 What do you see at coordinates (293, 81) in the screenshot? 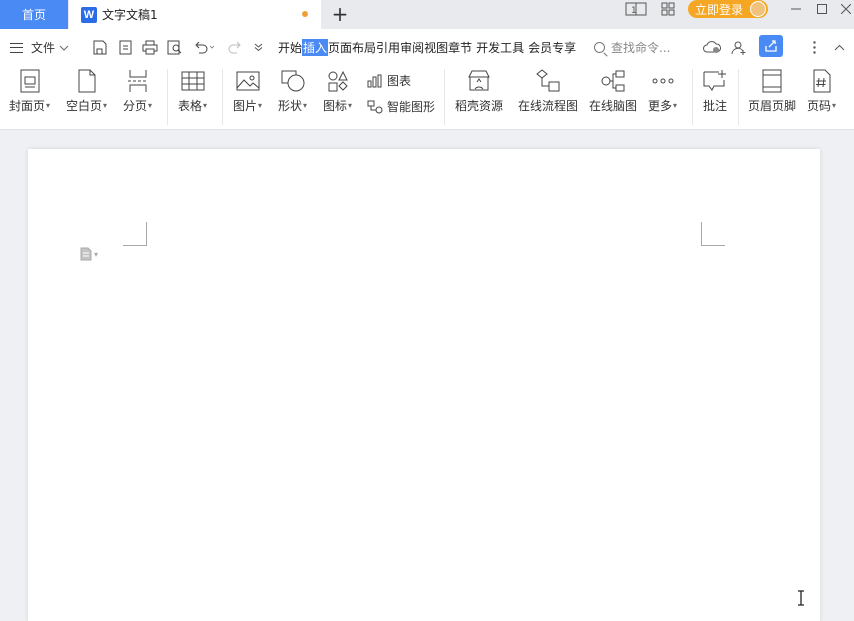
I see `shape-icon` at bounding box center [293, 81].